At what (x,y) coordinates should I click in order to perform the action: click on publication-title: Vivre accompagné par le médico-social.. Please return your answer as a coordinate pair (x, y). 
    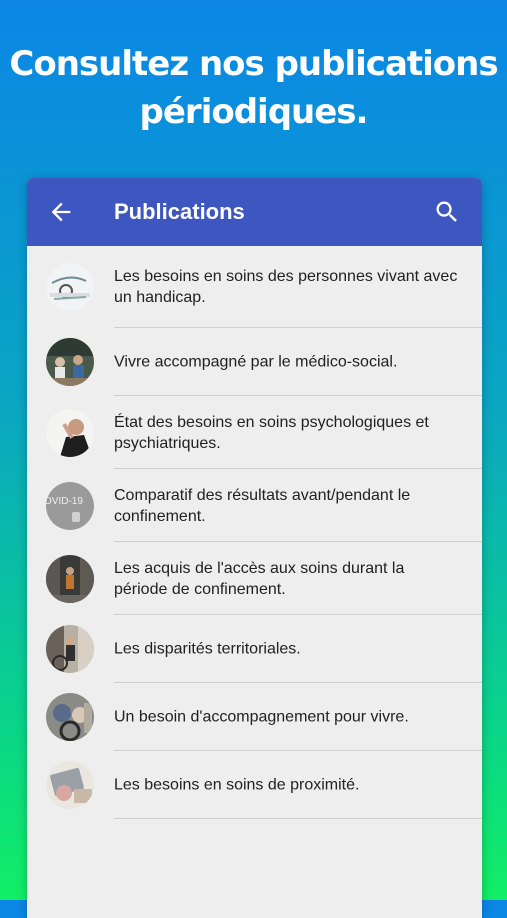
    Looking at the image, I should click on (256, 362).